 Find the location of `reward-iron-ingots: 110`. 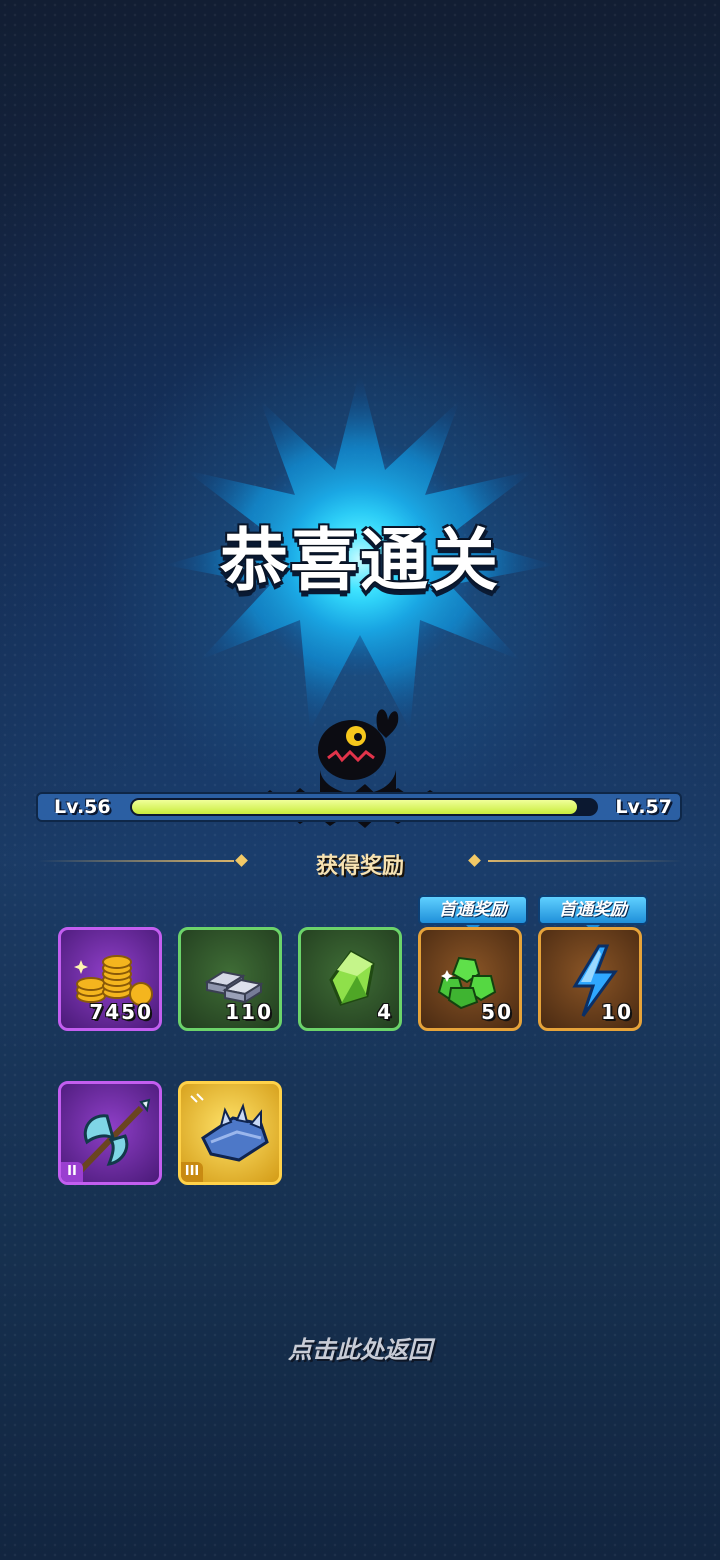

reward-iron-ingots: 110 is located at coordinates (230, 979).